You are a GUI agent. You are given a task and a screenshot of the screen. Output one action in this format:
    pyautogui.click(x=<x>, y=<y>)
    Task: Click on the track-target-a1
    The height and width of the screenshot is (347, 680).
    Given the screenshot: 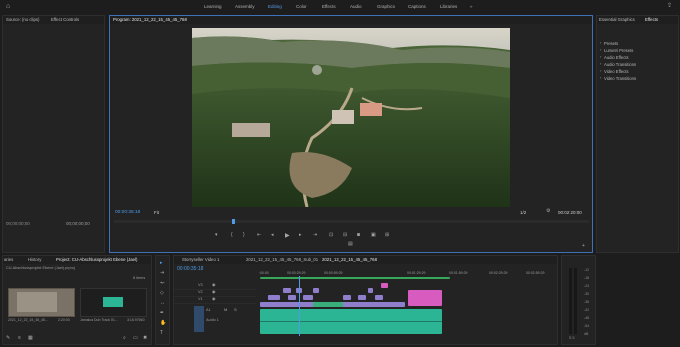 What is the action you would take?
    pyautogui.click(x=199, y=319)
    